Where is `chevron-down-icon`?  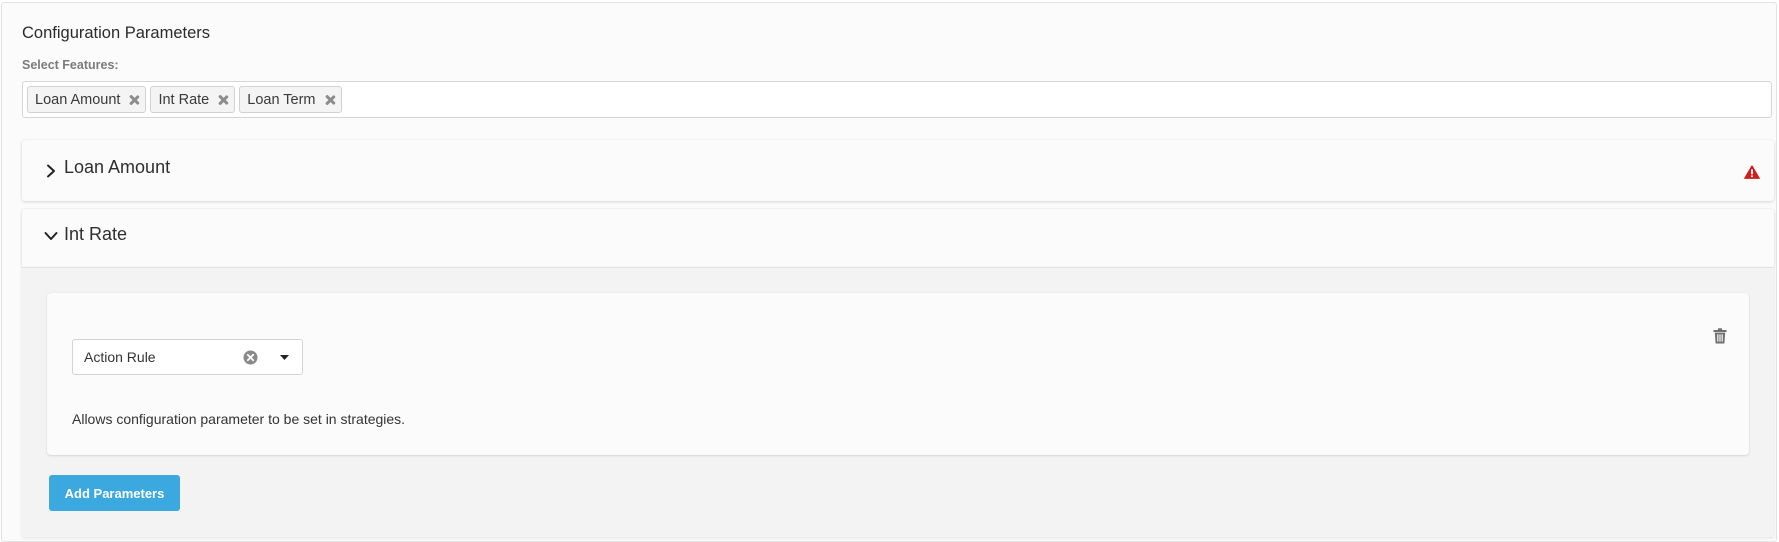
chevron-down-icon is located at coordinates (51, 236).